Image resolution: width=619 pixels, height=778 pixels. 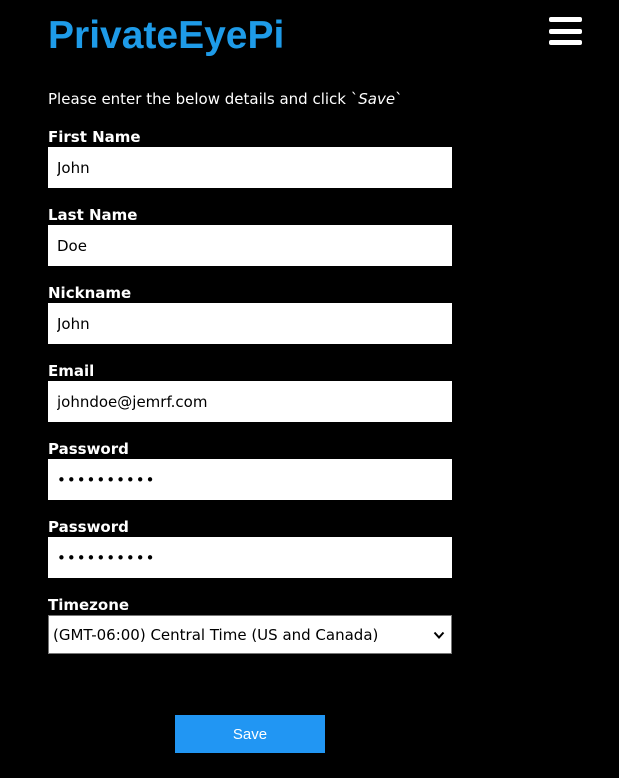 I want to click on nickname-label: Nickname, so click(x=90, y=293).